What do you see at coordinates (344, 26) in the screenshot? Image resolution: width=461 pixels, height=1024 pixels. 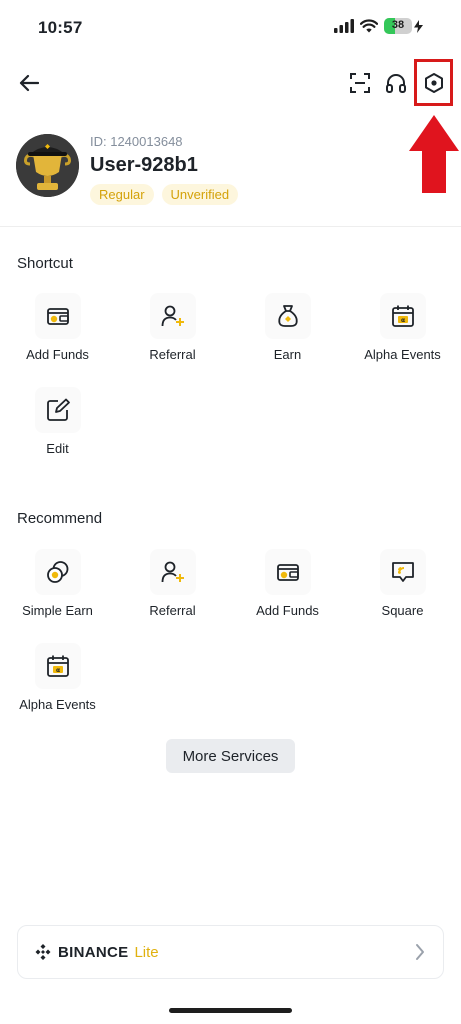 I see `signal-icon` at bounding box center [344, 26].